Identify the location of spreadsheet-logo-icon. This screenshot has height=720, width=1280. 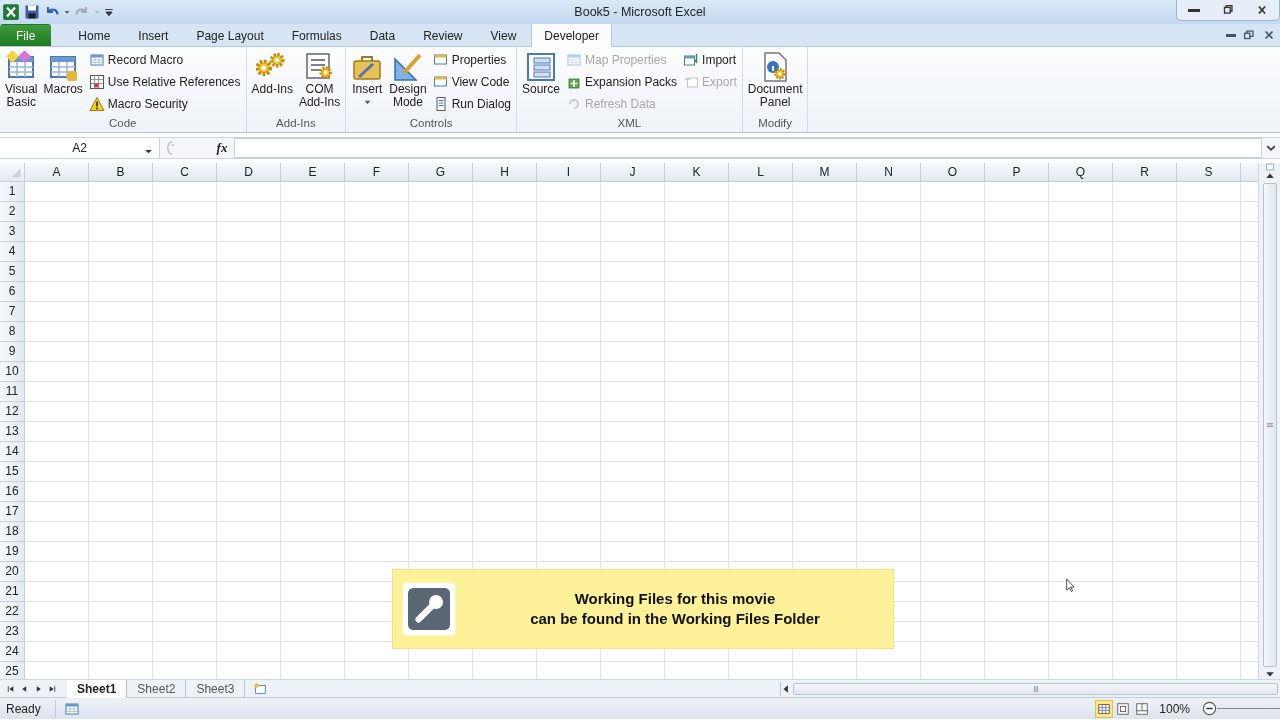
(11, 12).